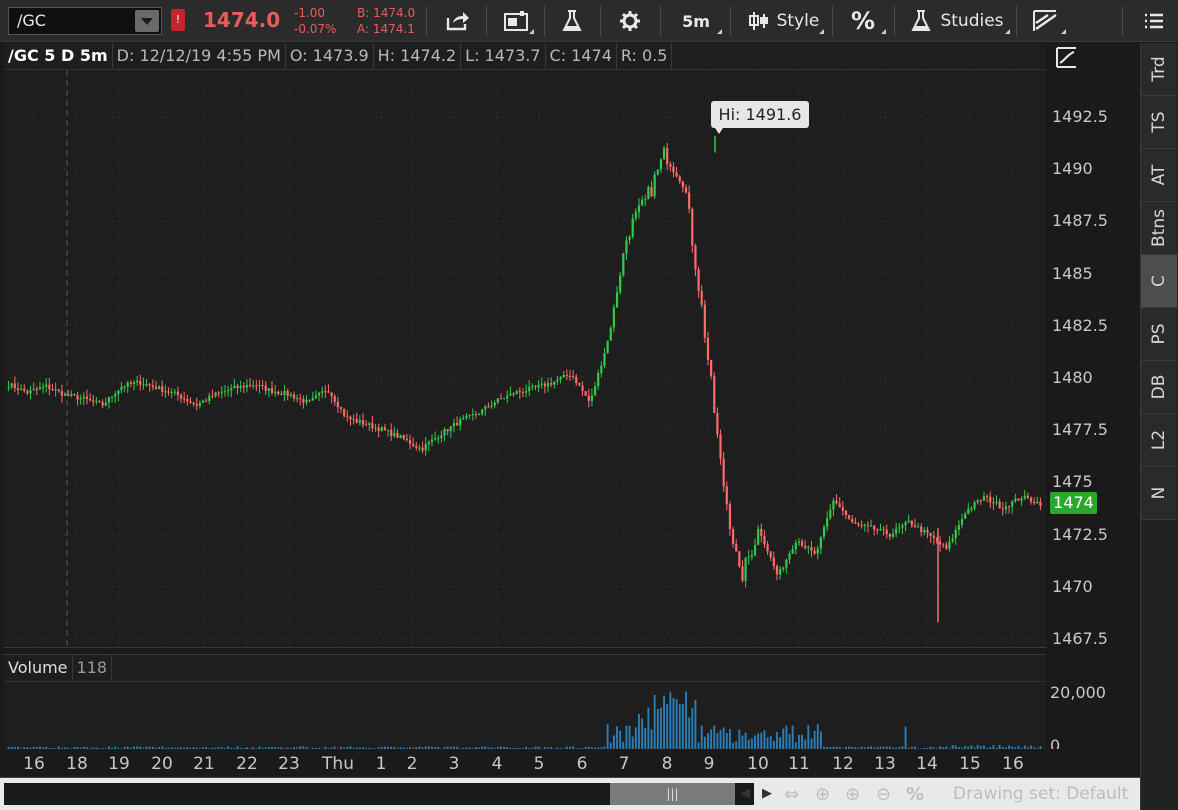 The width and height of the screenshot is (1178, 810). What do you see at coordinates (1159, 175) in the screenshot?
I see `side-tab-at: AT` at bounding box center [1159, 175].